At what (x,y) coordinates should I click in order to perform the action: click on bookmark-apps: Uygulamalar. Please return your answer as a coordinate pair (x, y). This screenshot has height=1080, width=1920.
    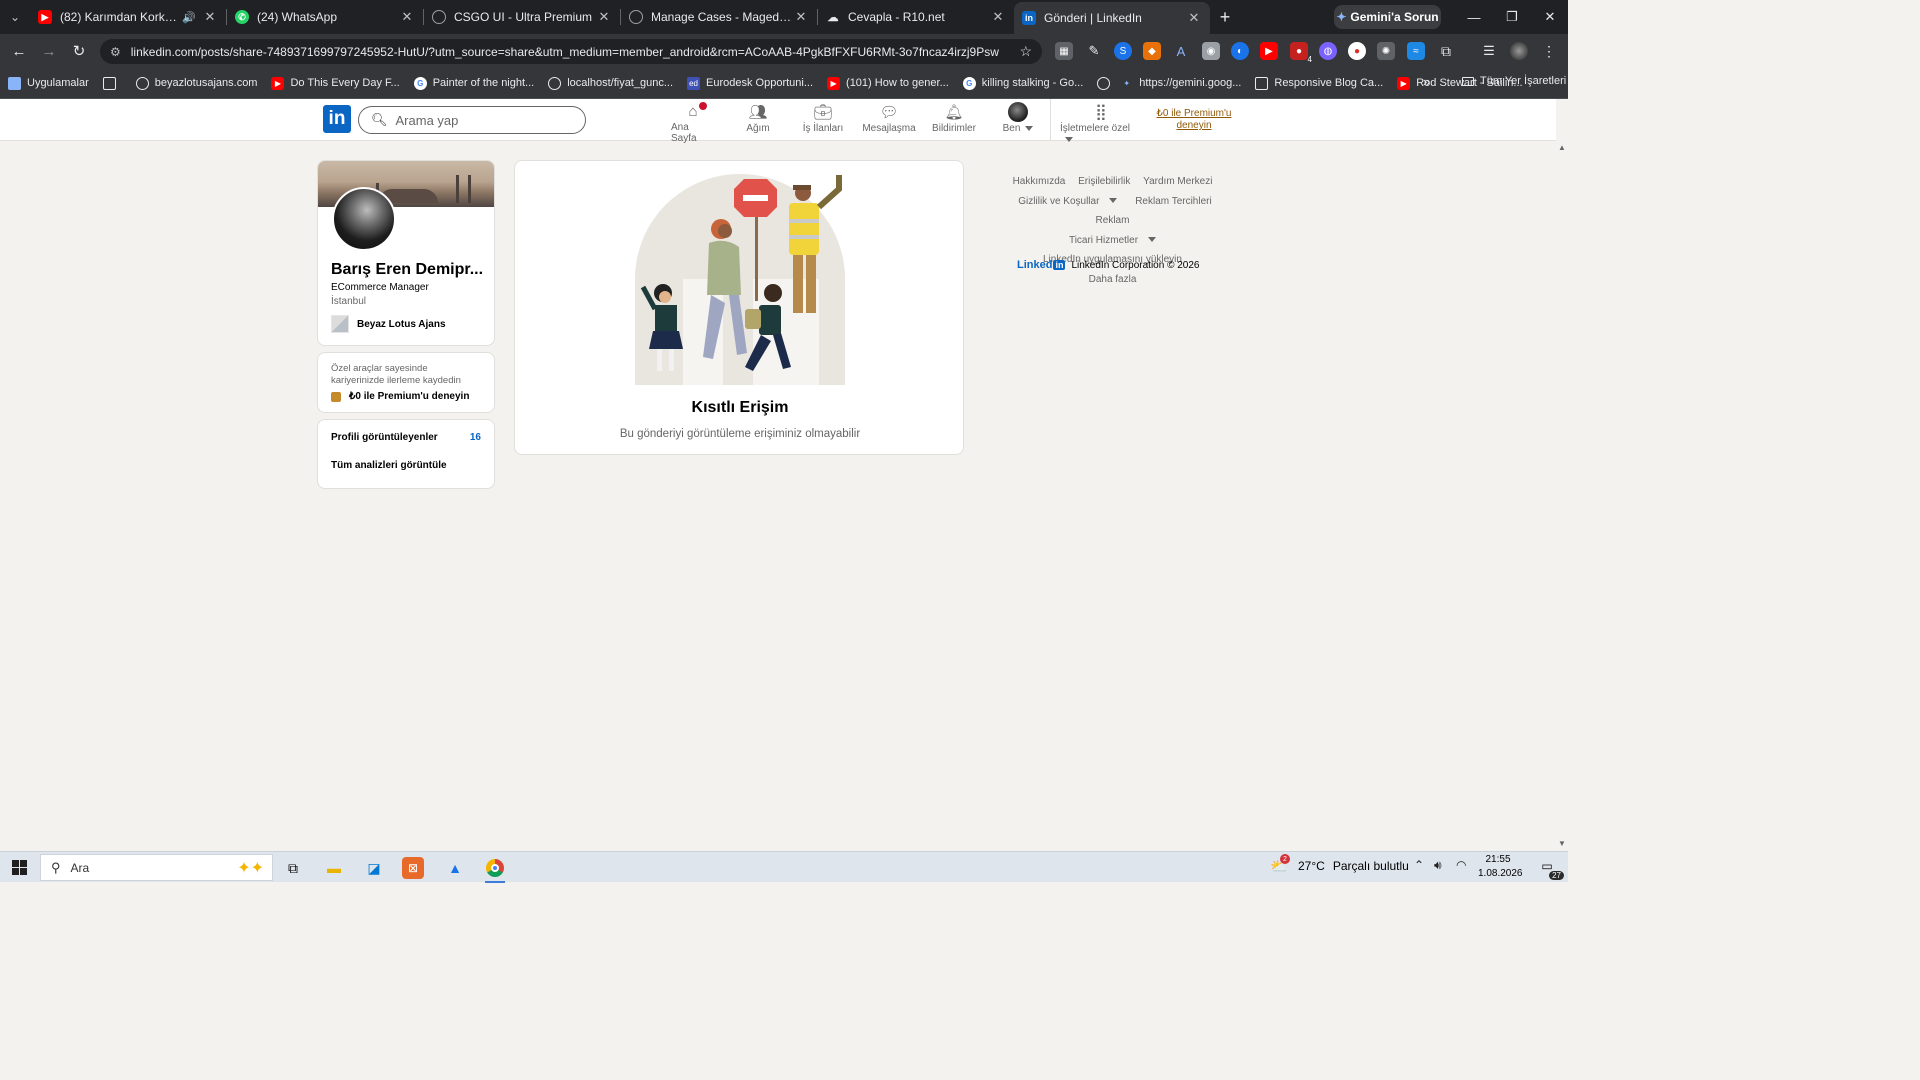
    Looking at the image, I should click on (48, 83).